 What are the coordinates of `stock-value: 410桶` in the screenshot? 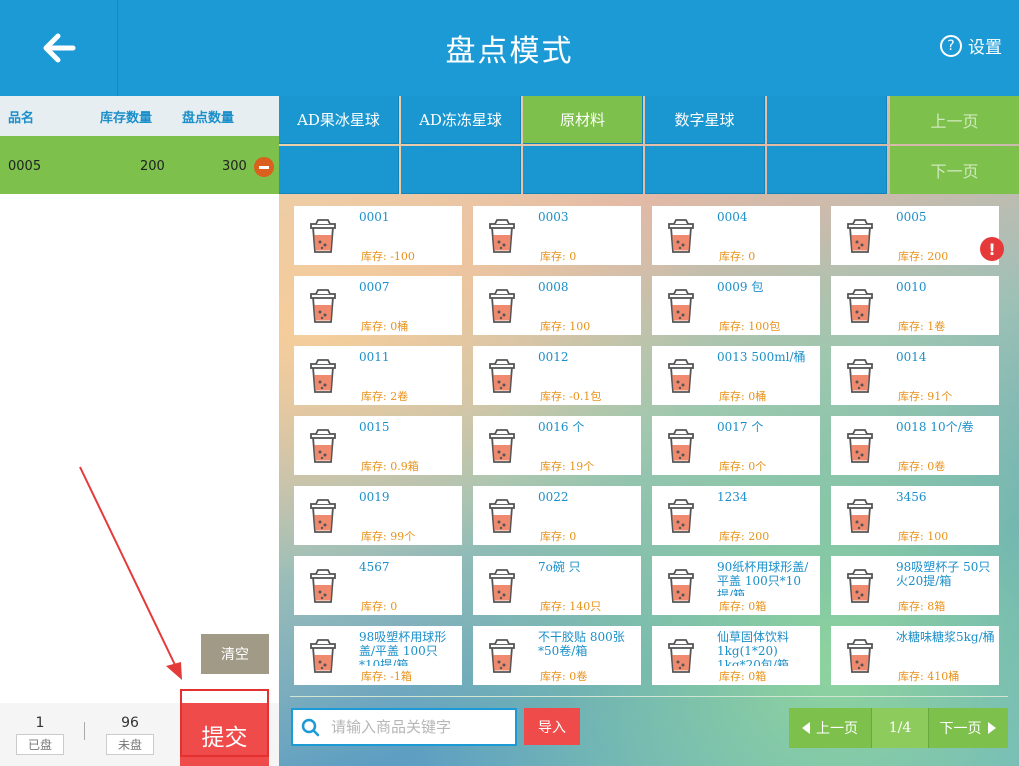 It's located at (943, 676).